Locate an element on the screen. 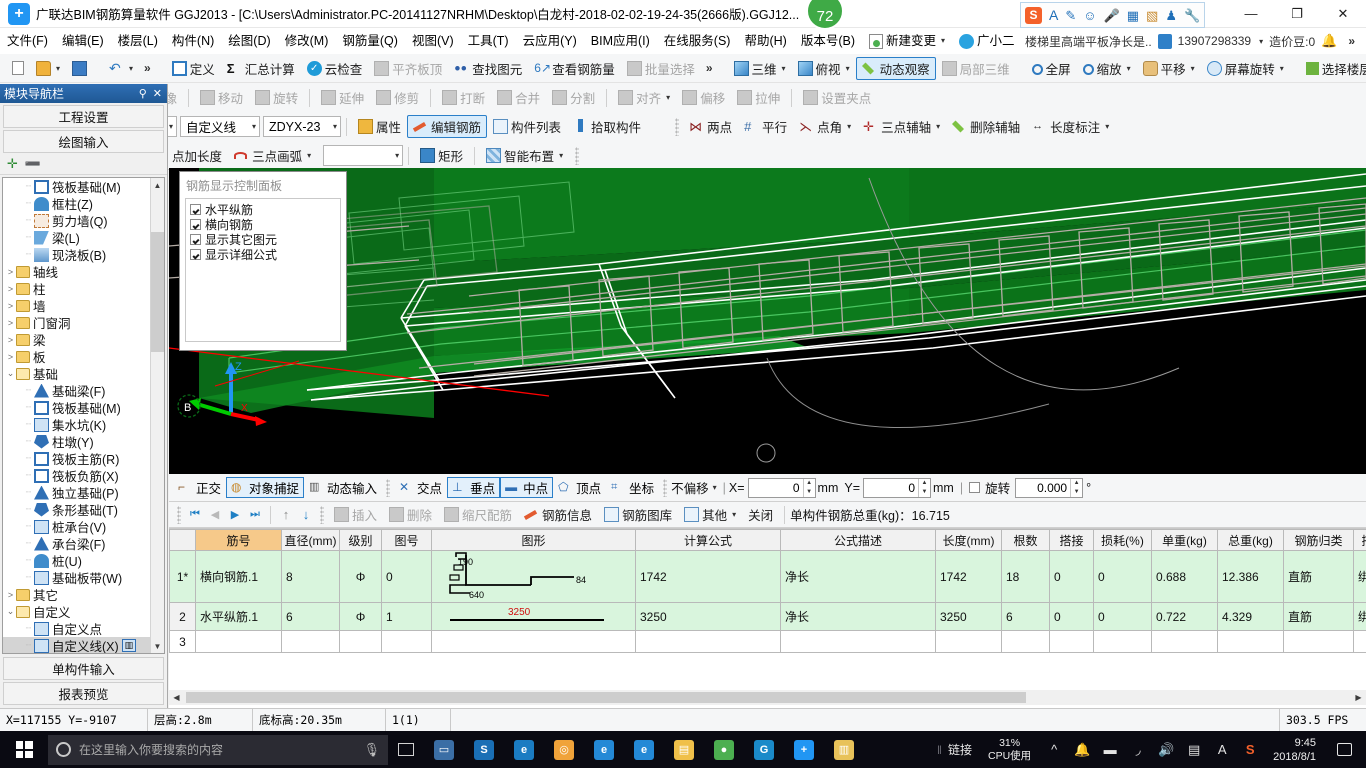 The height and width of the screenshot is (768, 1366). toolbar1-overflow-left-icon: » is located at coordinates (147, 68).